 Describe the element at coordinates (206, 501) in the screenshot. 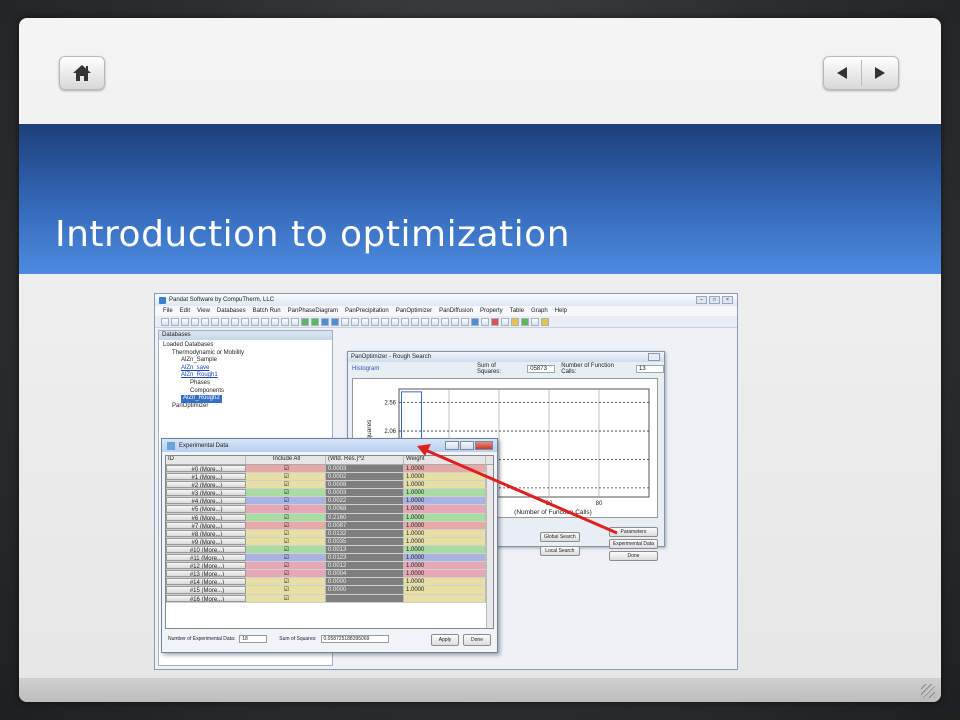

I see `row-id-button: #4 (More...)` at that location.